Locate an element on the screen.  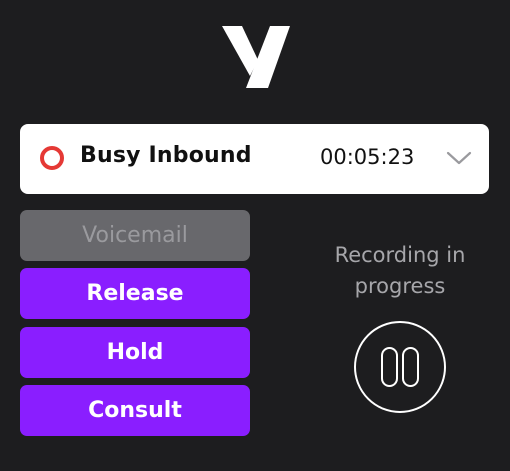
record-ring-icon is located at coordinates (52, 158).